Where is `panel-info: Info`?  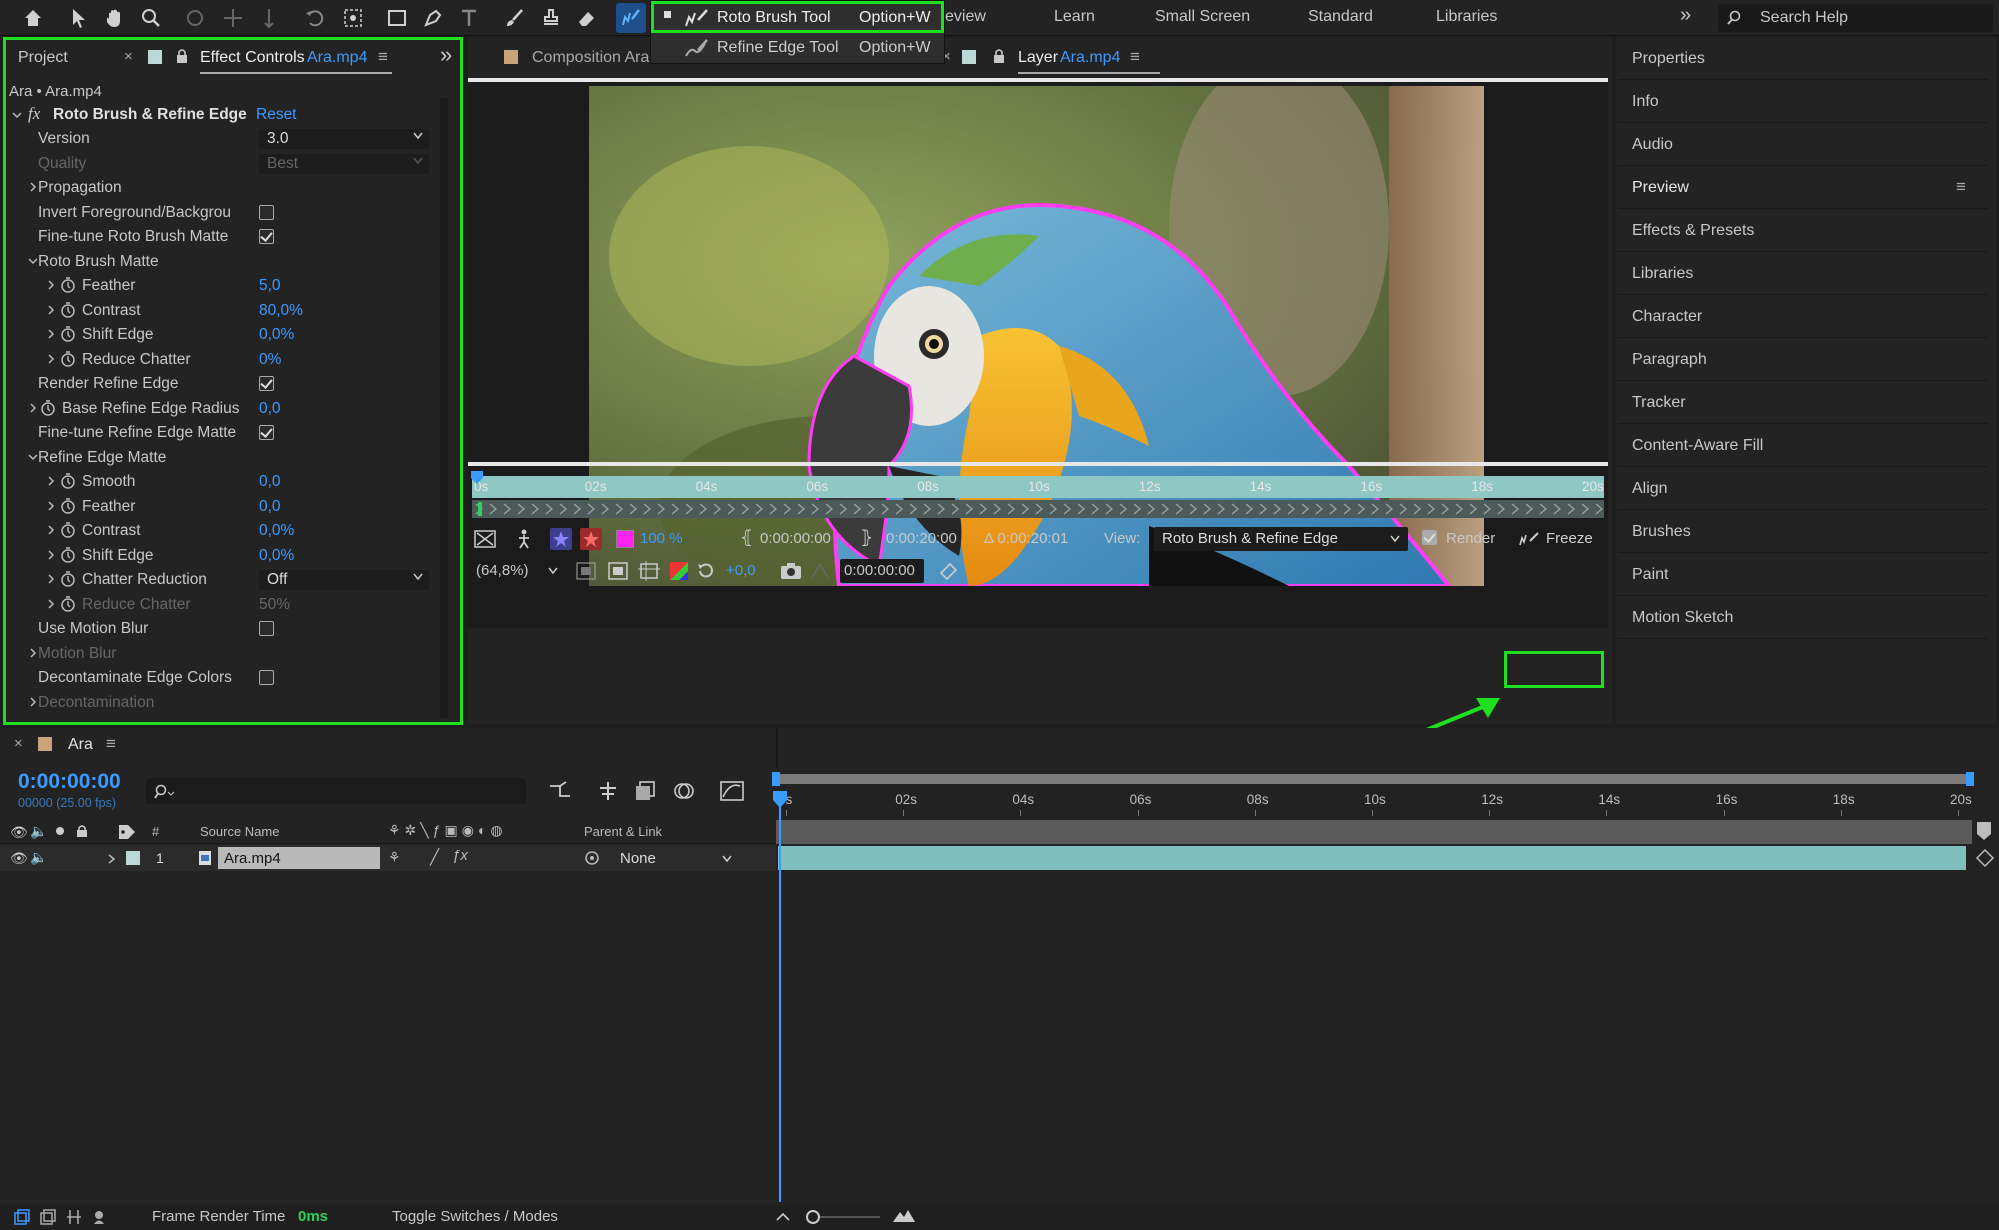 panel-info: Info is located at coordinates (1803, 102).